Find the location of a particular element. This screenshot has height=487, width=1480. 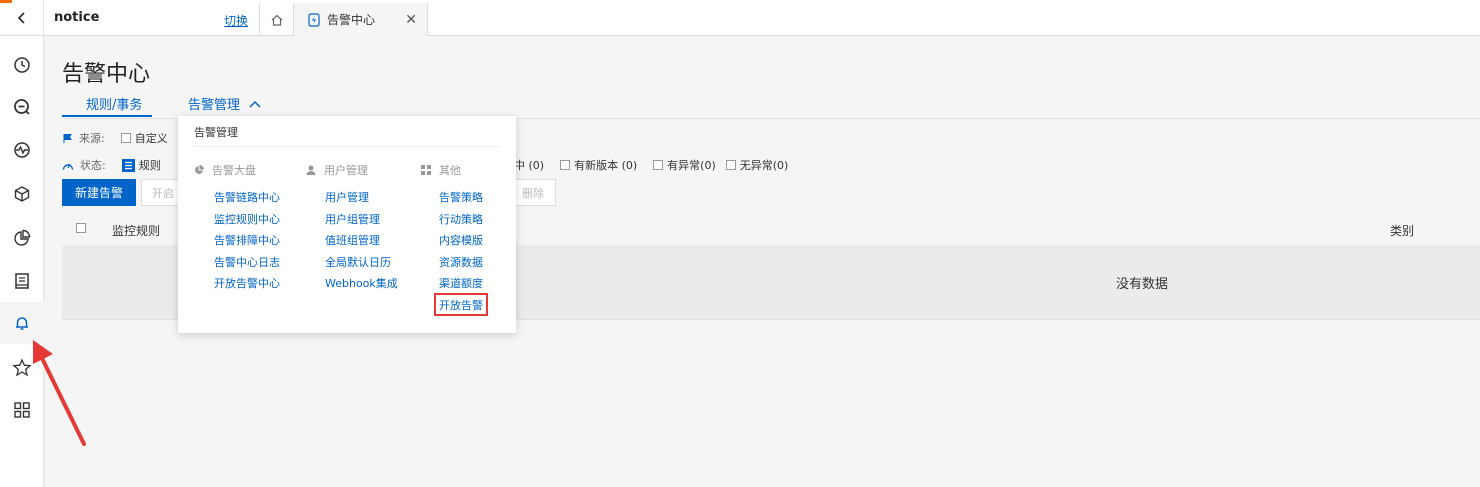

menu-item-default-calendar: 全局默认日历 is located at coordinates (358, 262).